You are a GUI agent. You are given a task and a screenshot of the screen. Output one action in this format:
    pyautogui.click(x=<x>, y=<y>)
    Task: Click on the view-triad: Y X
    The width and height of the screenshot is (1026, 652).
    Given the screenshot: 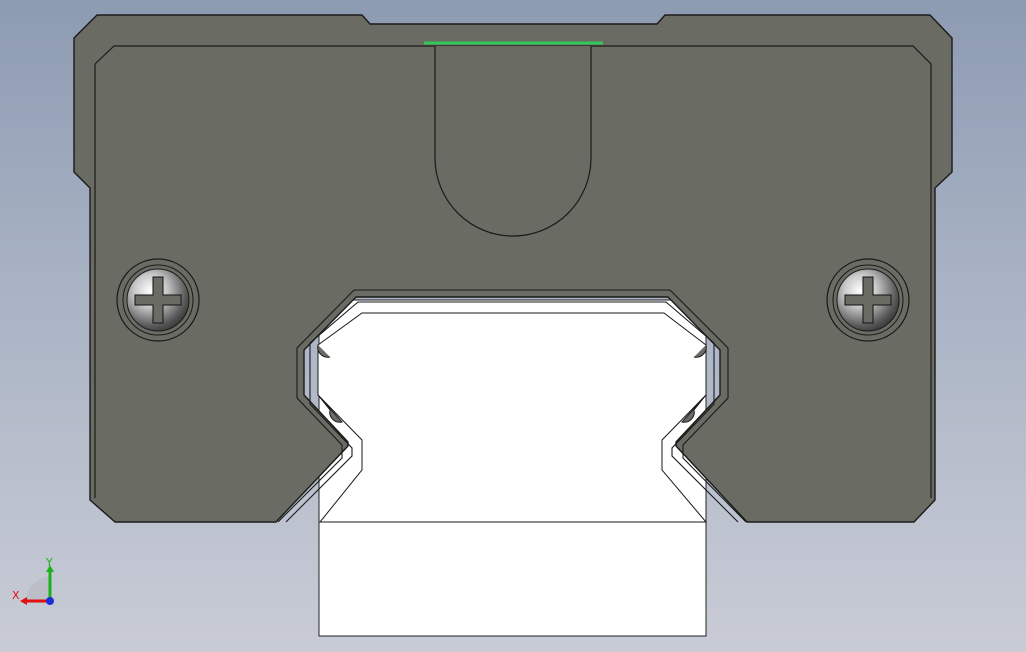 What is the action you would take?
    pyautogui.click(x=33, y=580)
    